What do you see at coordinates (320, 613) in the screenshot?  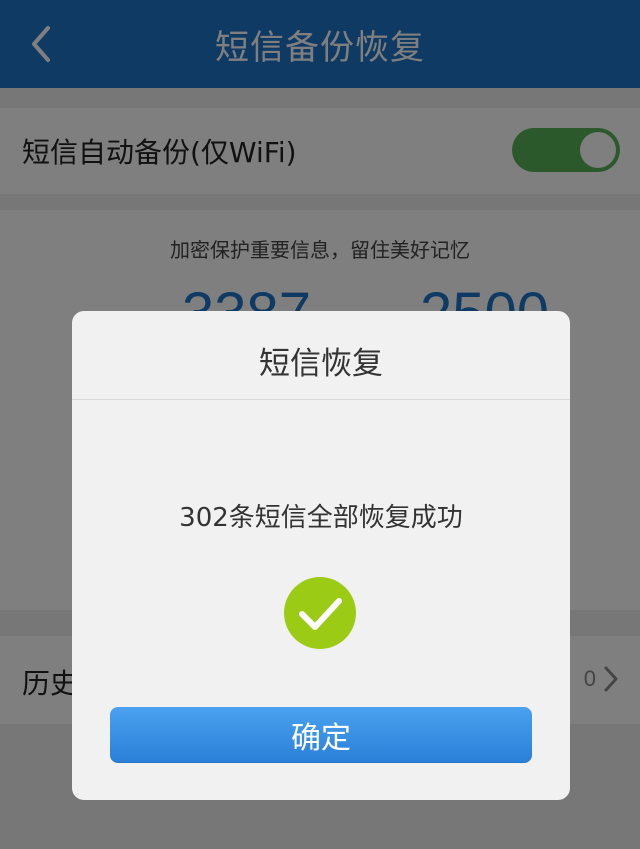 I see `success-check-icon` at bounding box center [320, 613].